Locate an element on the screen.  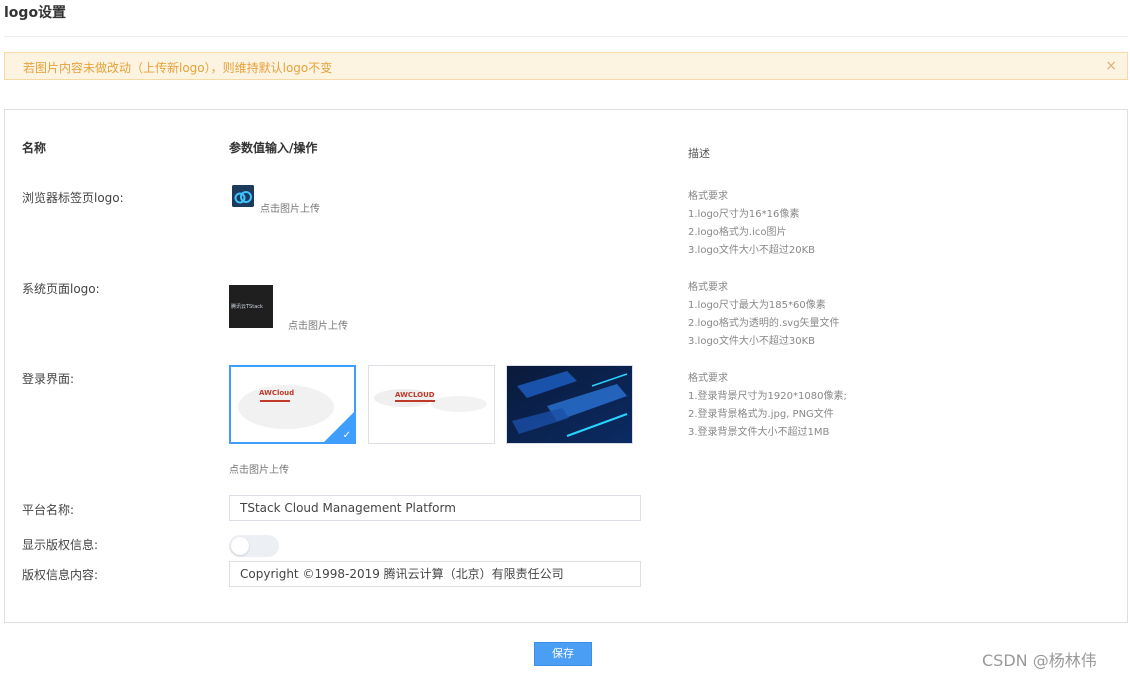
cloud-logo-icon is located at coordinates (243, 196).